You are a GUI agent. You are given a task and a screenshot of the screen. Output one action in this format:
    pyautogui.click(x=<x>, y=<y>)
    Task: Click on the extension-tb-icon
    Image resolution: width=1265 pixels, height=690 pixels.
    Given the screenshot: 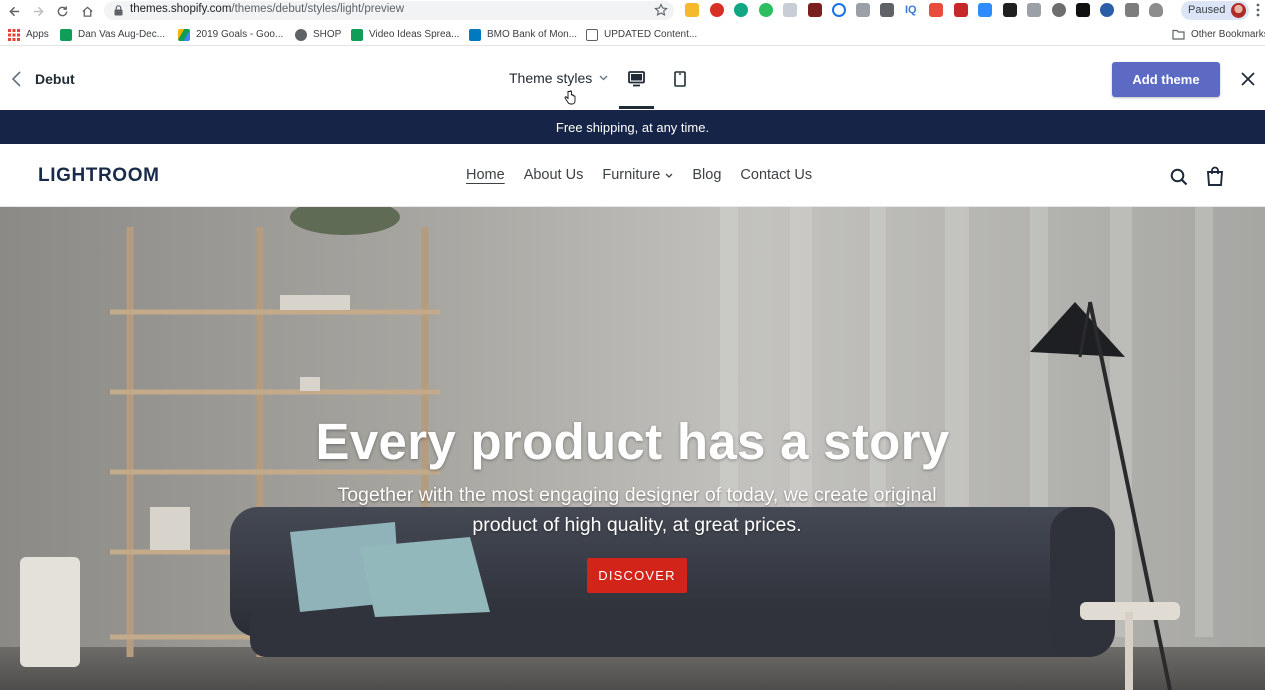 What is the action you would take?
    pyautogui.click(x=887, y=10)
    